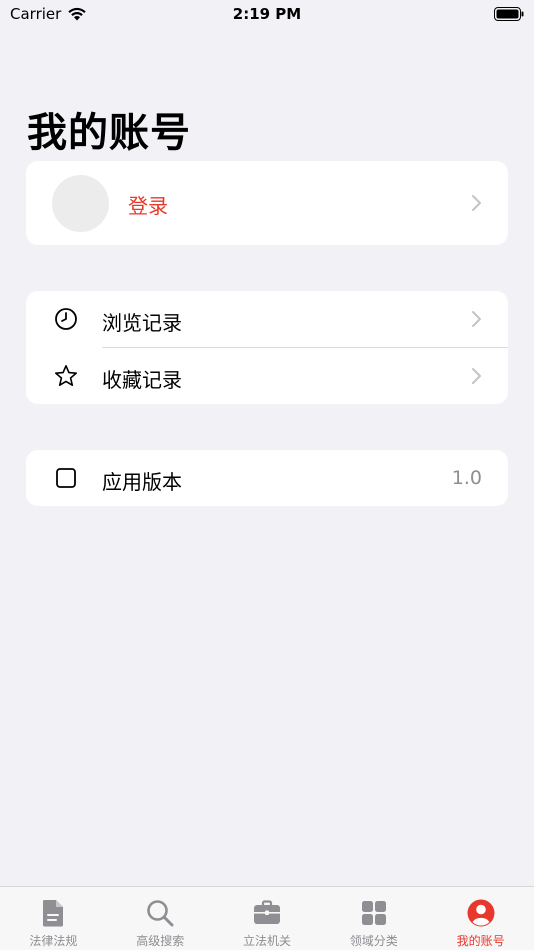  What do you see at coordinates (142, 482) in the screenshot?
I see `app-version-label: 应用版本` at bounding box center [142, 482].